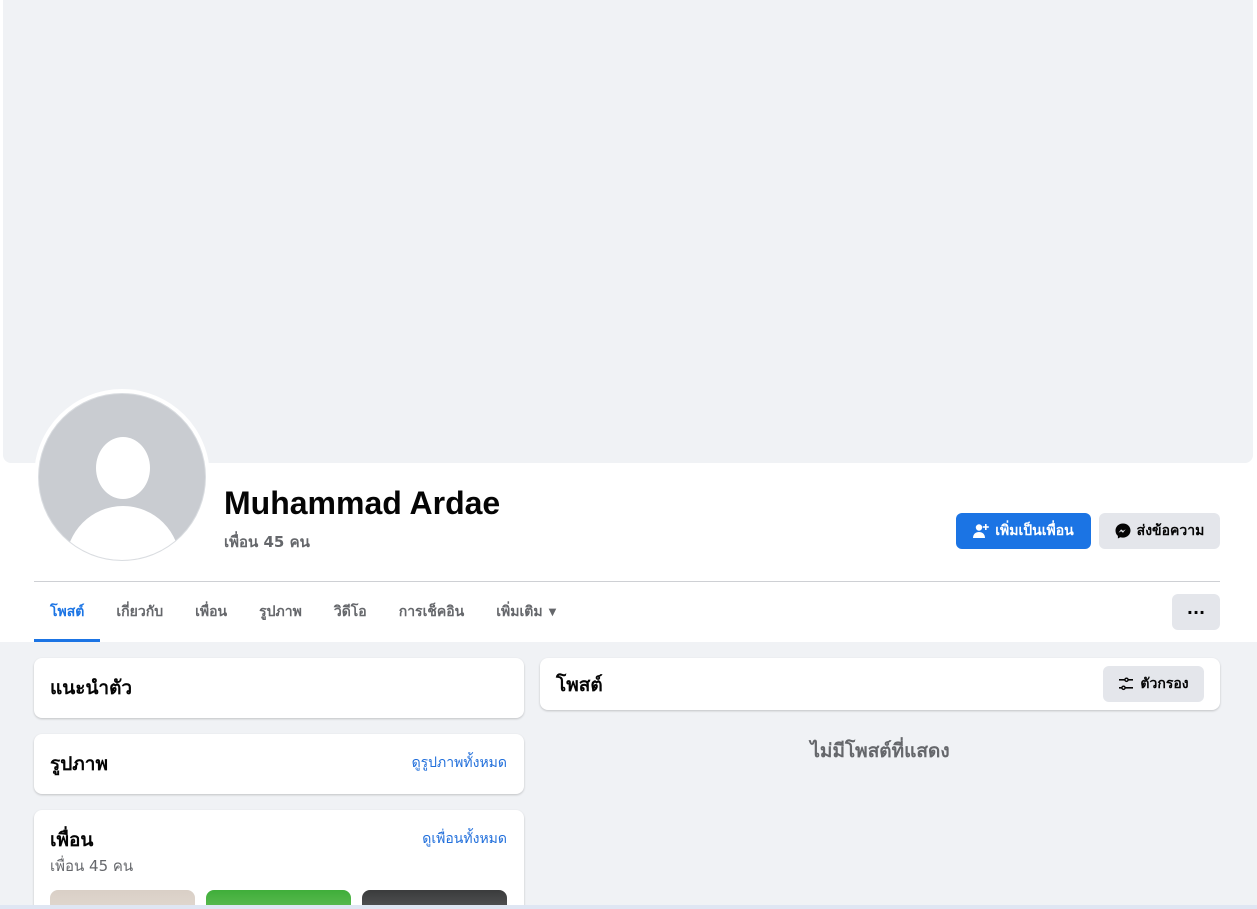  I want to click on photos-card: รูปภาพ ดูรูปภาพทั้งหมด, so click(279, 764).